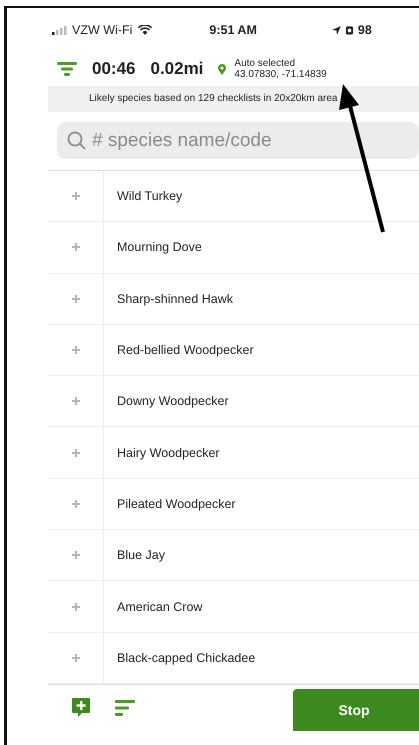 This screenshot has height=745, width=419. Describe the element at coordinates (125, 708) in the screenshot. I see `sort-icon` at that location.